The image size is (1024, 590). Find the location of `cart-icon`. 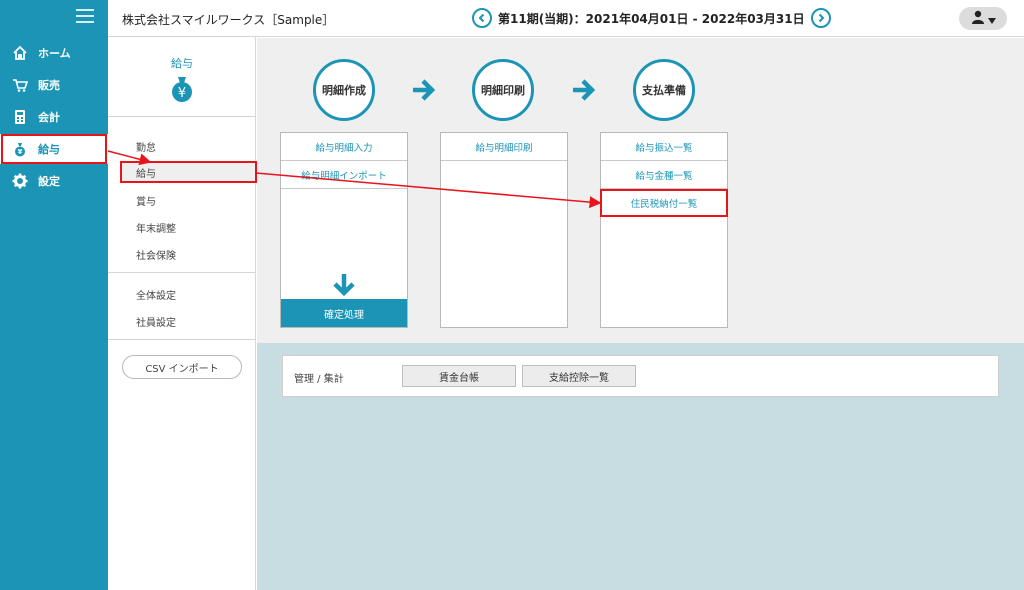

cart-icon is located at coordinates (20, 85).